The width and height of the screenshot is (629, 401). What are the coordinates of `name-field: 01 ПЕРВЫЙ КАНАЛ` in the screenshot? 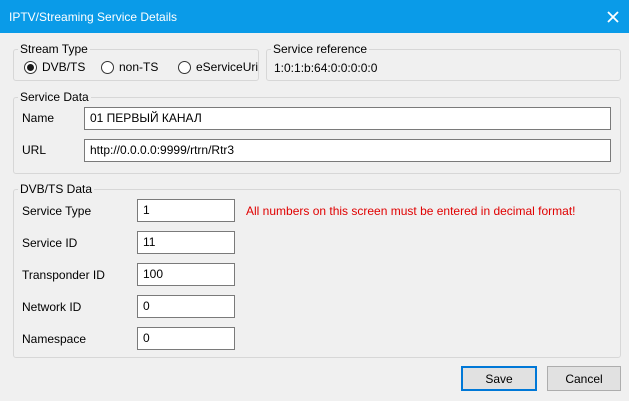 It's located at (347, 118).